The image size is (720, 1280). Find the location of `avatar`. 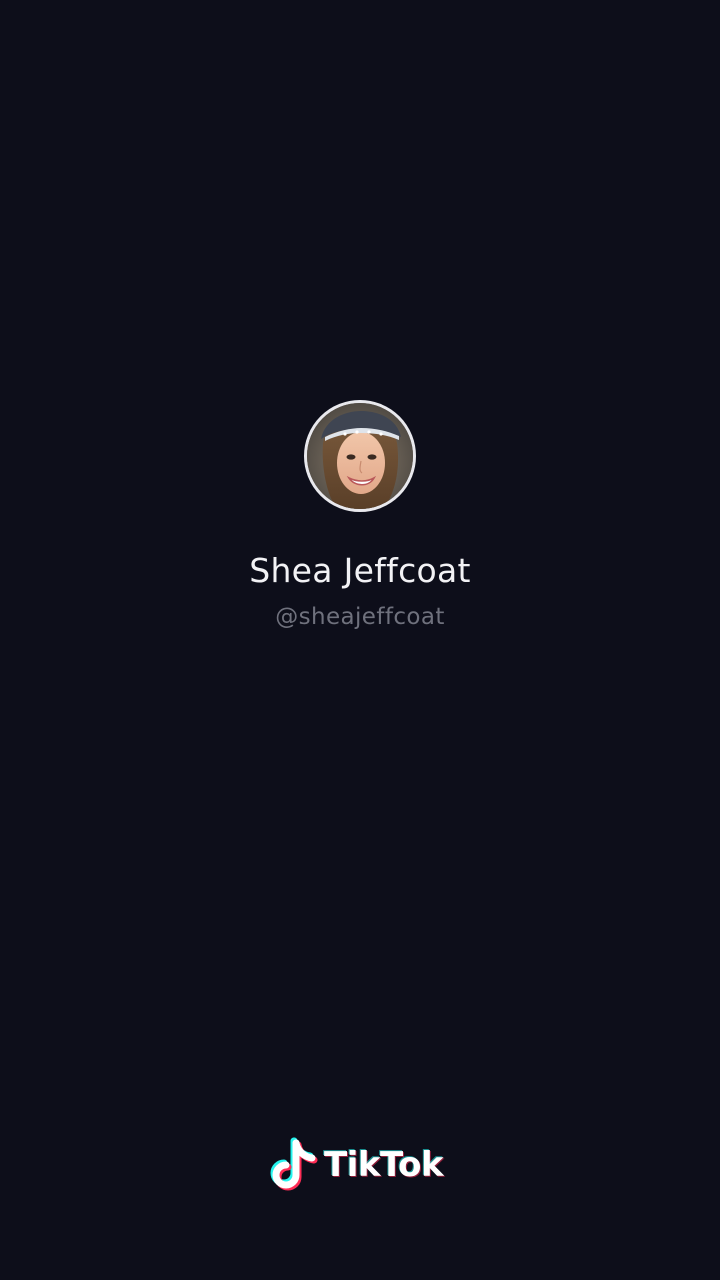

avatar is located at coordinates (360, 456).